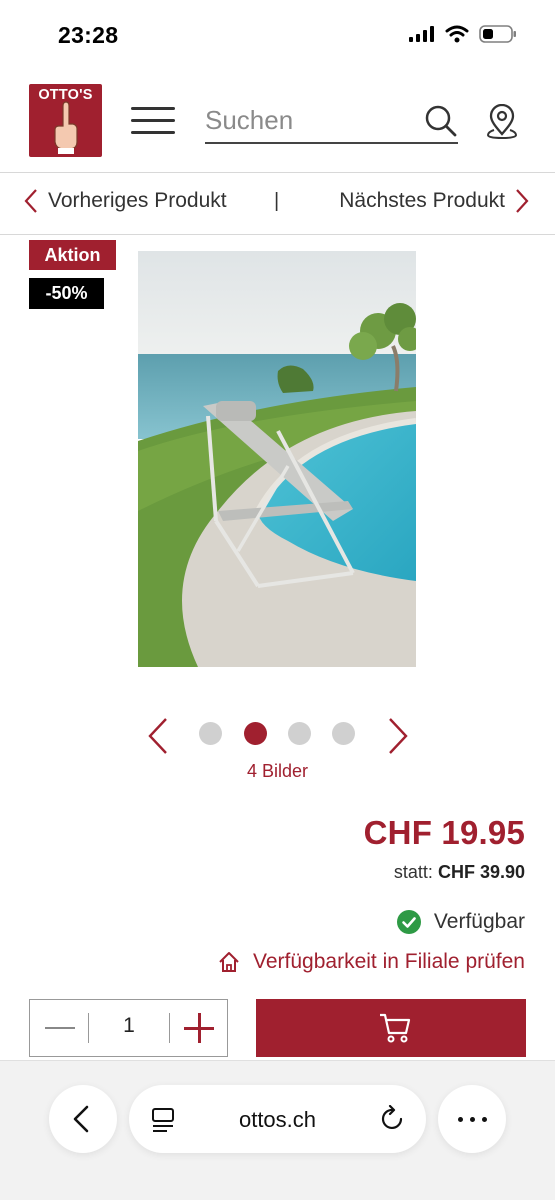  What do you see at coordinates (444, 832) in the screenshot?
I see `product-price: CHF 19.95` at bounding box center [444, 832].